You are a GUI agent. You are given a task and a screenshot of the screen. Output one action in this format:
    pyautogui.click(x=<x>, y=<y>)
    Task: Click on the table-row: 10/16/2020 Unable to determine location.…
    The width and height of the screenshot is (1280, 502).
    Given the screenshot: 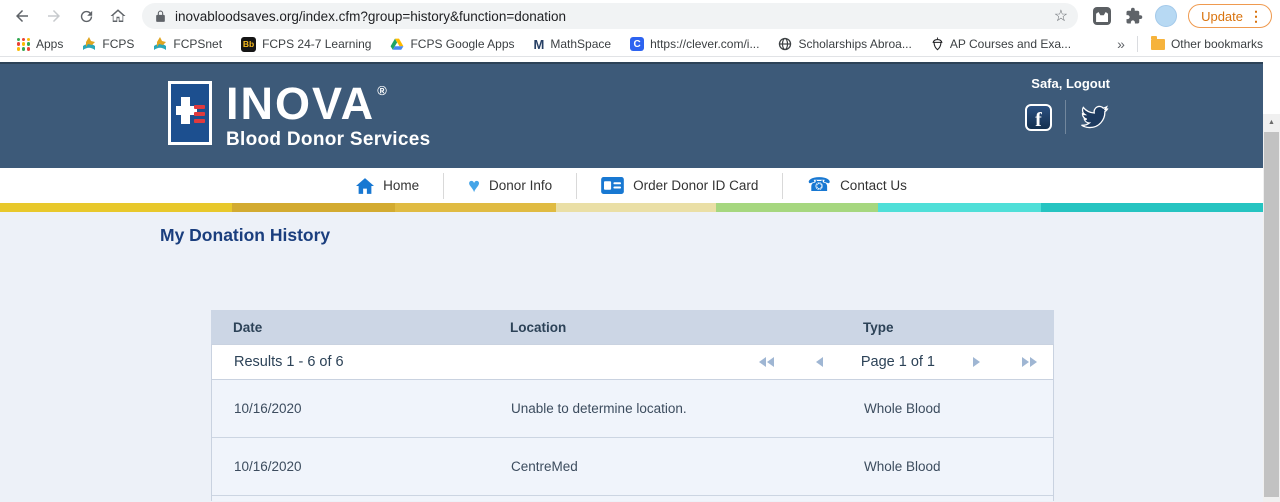 What is the action you would take?
    pyautogui.click(x=632, y=409)
    